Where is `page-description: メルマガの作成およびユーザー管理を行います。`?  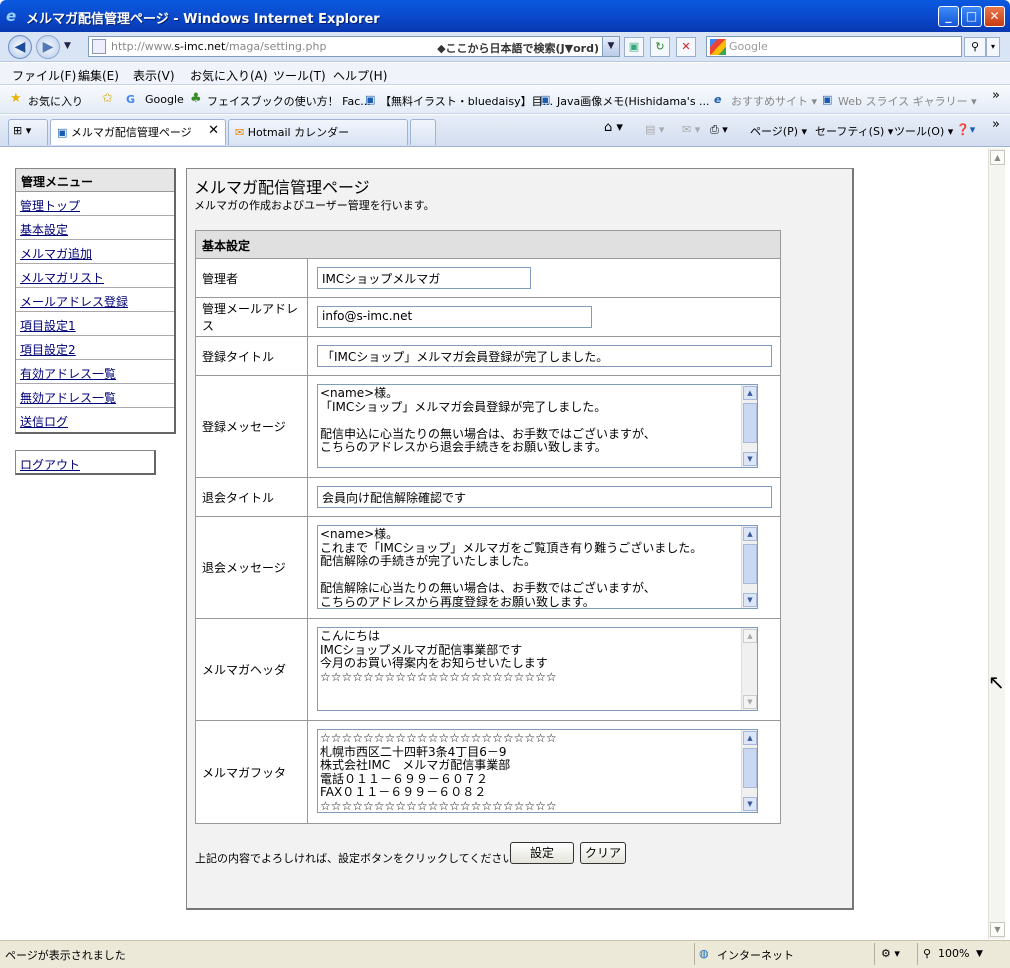
page-description: メルマガの作成およびユーザー管理を行います。 is located at coordinates (314, 205).